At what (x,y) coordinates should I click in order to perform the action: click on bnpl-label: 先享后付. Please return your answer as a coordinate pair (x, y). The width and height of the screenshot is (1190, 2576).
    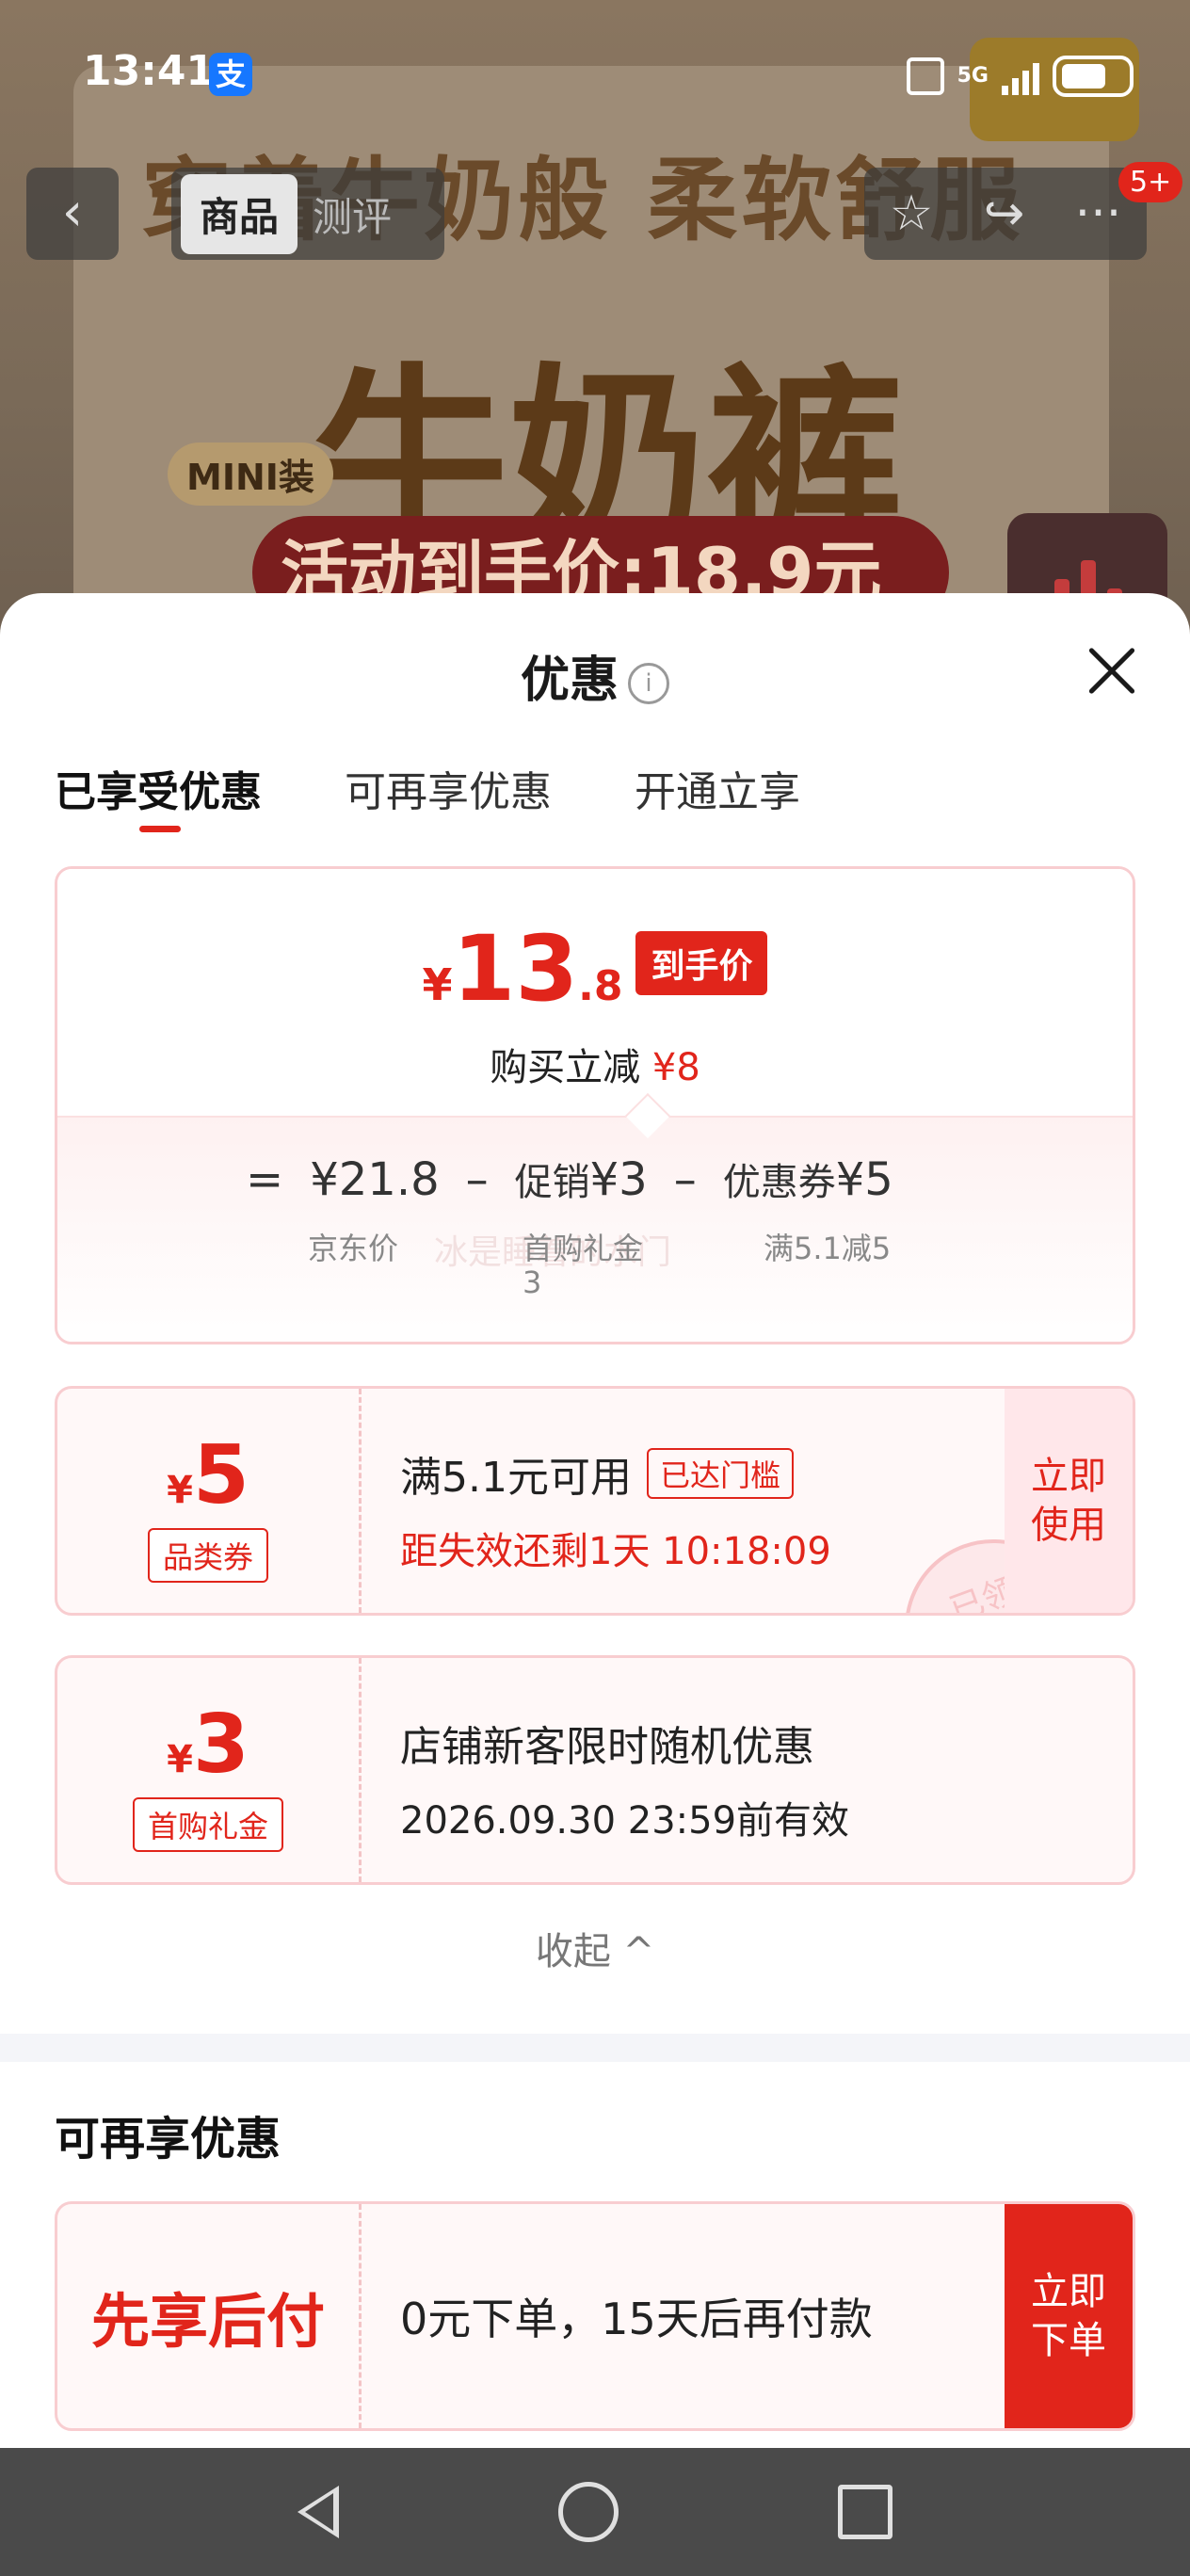
    Looking at the image, I should click on (207, 2321).